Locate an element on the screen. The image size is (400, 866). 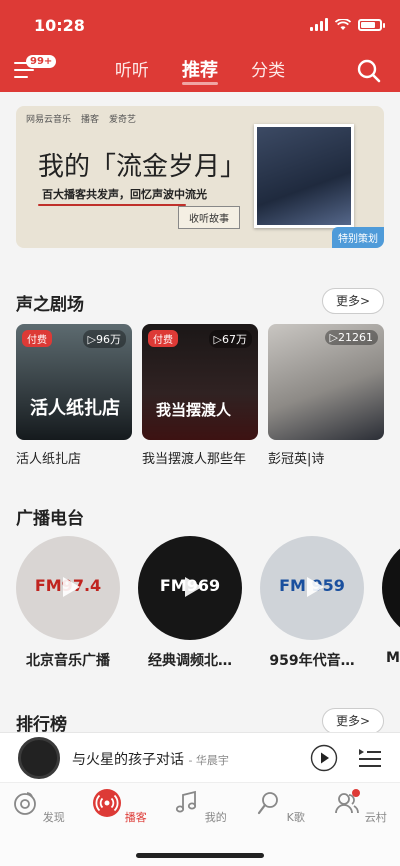
track-artist: - 华晨宇 is located at coordinates (208, 760).